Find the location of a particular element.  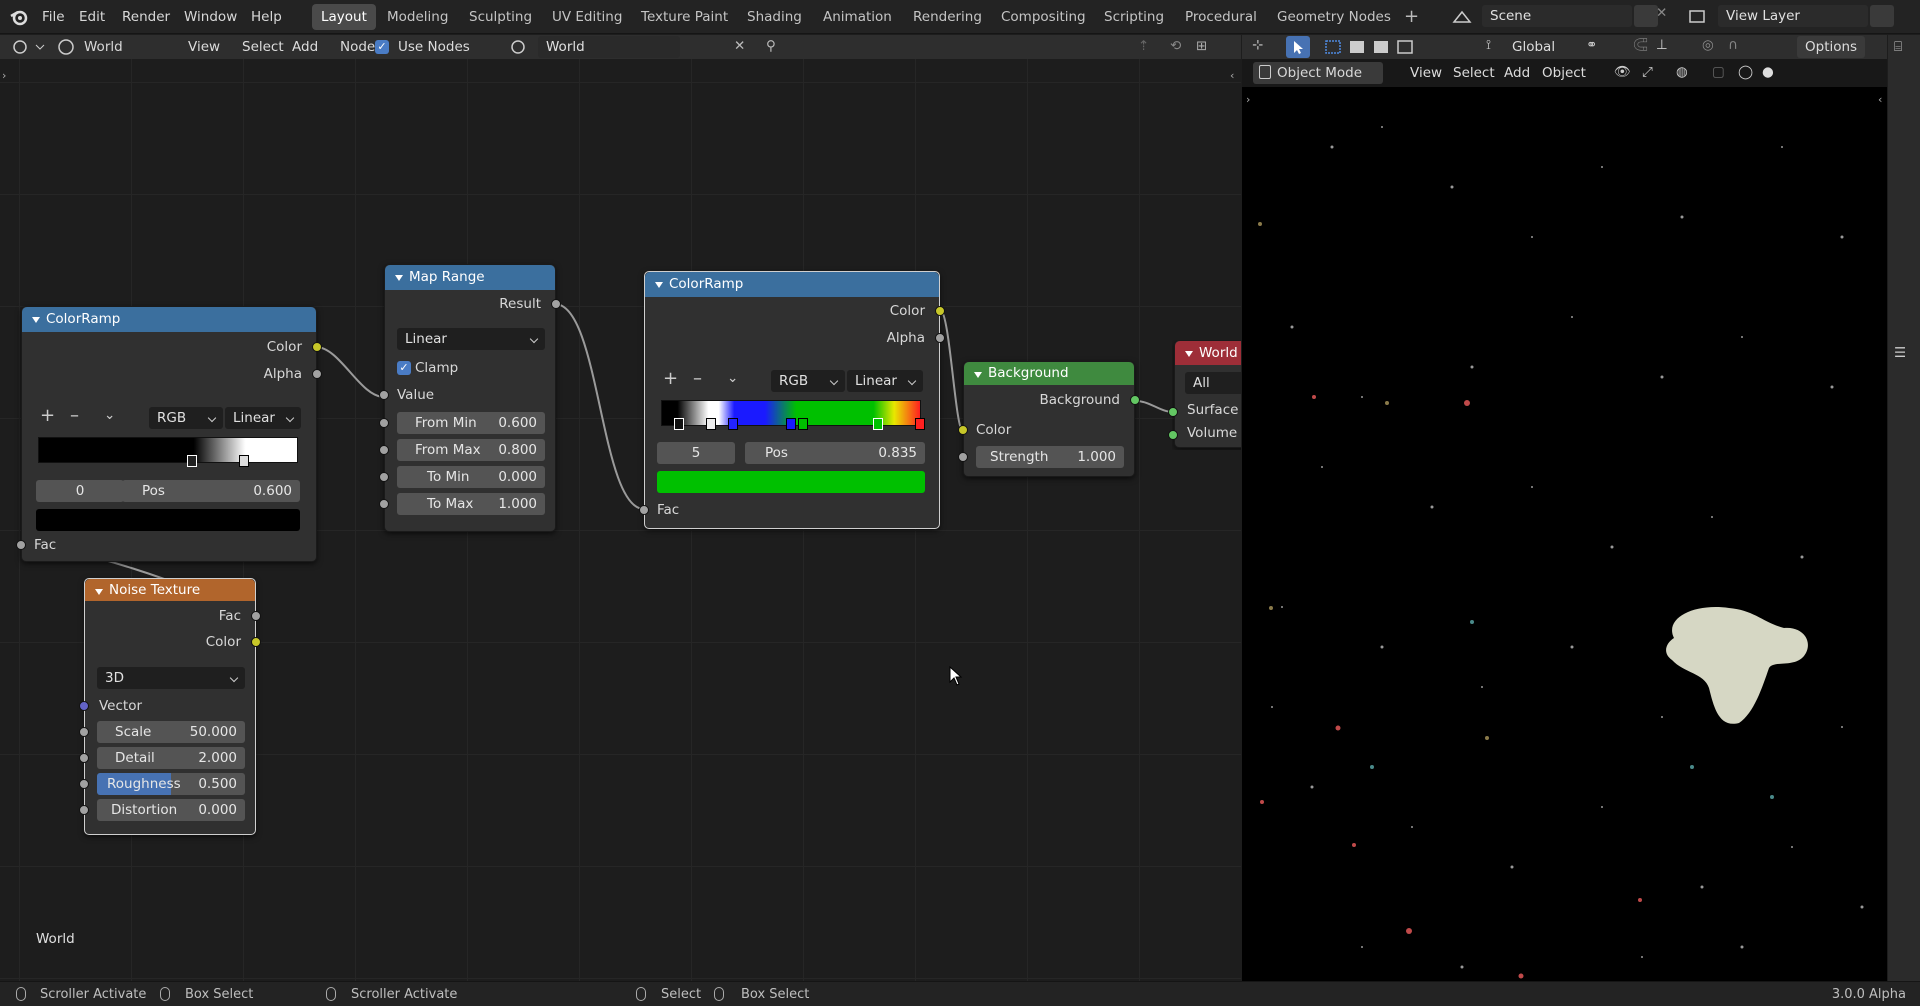

object-mode-dropdown: Object Mode is located at coordinates (1318, 73).